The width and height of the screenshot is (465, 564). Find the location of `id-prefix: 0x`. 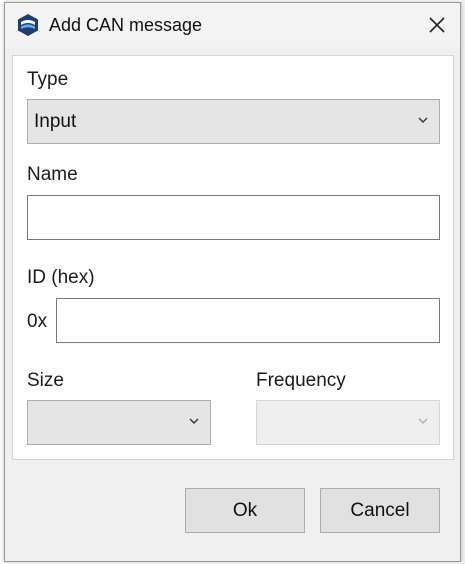

id-prefix: 0x is located at coordinates (37, 321).